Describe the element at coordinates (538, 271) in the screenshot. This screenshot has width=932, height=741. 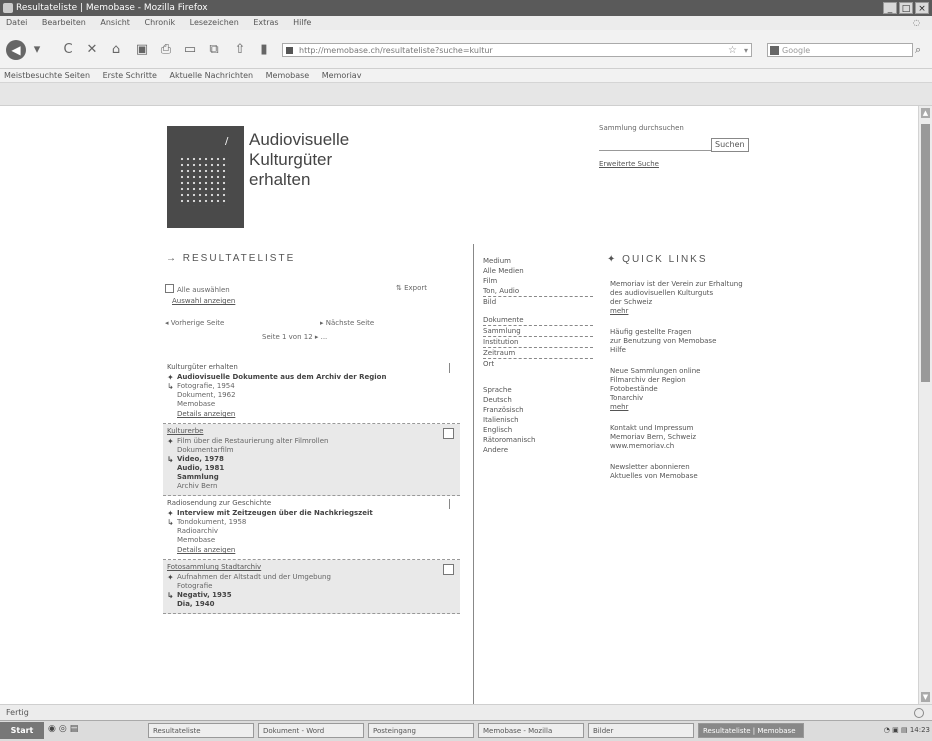
I see `filter-item: Alle Medien` at that location.